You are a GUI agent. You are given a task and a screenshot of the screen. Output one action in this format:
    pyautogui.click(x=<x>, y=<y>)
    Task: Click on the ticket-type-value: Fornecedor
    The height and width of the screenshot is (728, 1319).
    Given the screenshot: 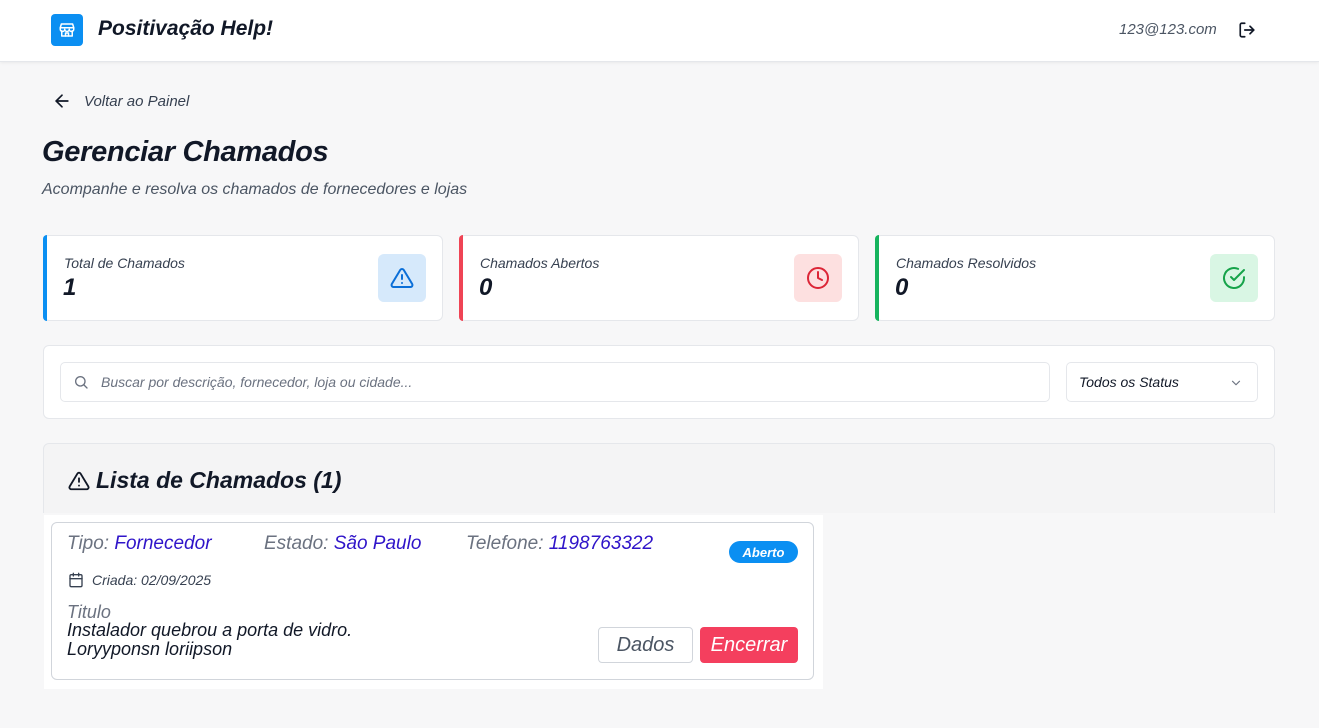 What is the action you would take?
    pyautogui.click(x=163, y=543)
    